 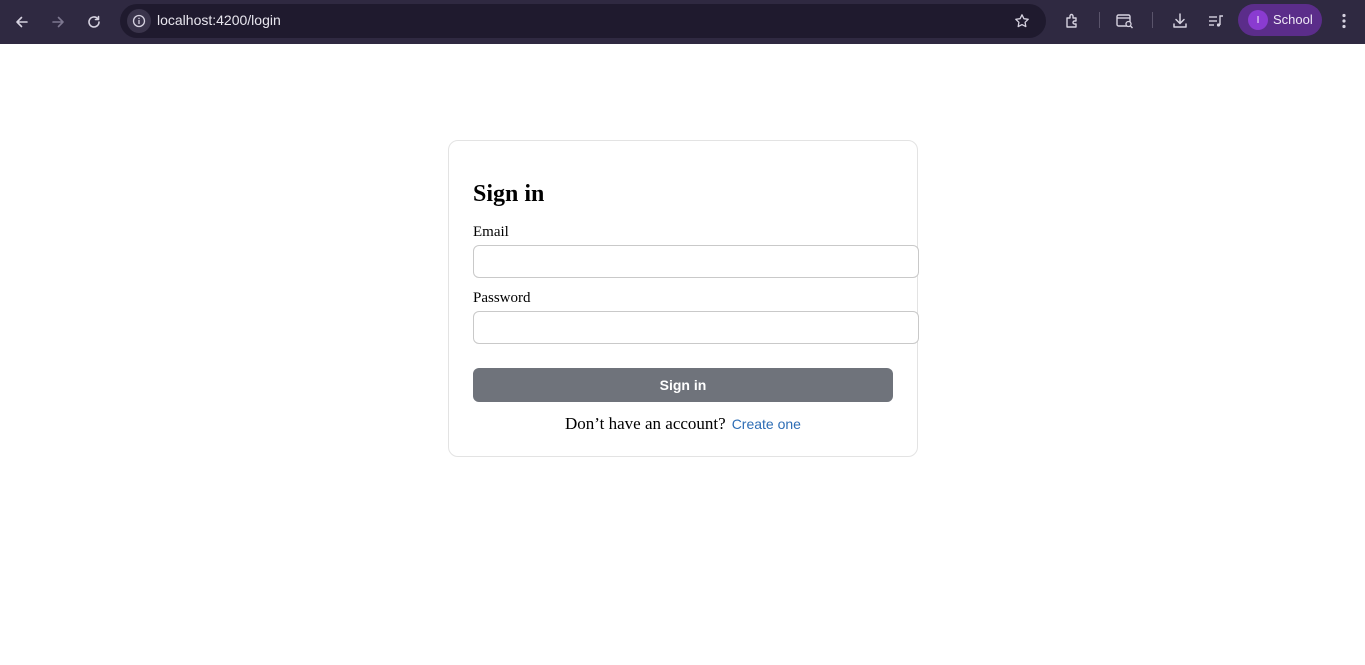 I want to click on media-icon, so click(x=1216, y=21).